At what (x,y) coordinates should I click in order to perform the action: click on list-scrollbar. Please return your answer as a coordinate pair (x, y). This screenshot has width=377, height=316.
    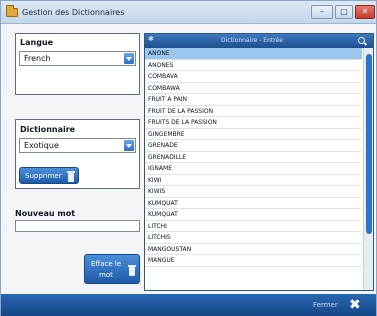
    Looking at the image, I should click on (368, 169).